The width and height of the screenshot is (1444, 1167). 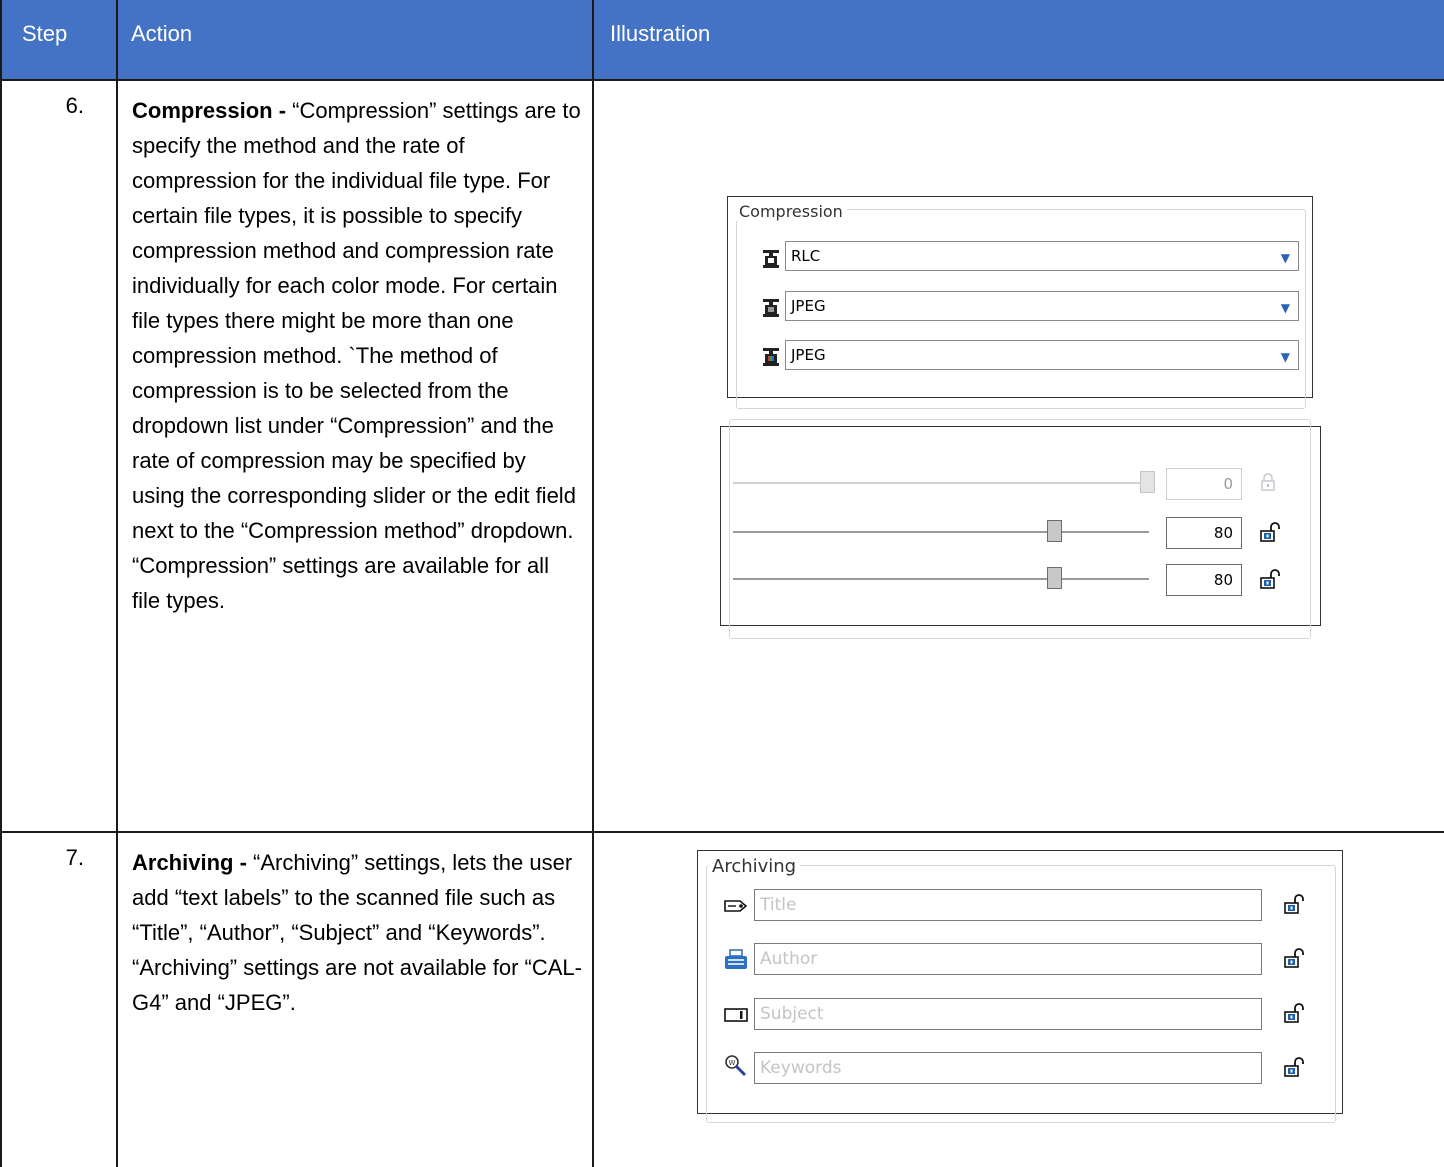 What do you see at coordinates (1020, 529) in the screenshot?
I see `compression-rate-panel: 0 80 80` at bounding box center [1020, 529].